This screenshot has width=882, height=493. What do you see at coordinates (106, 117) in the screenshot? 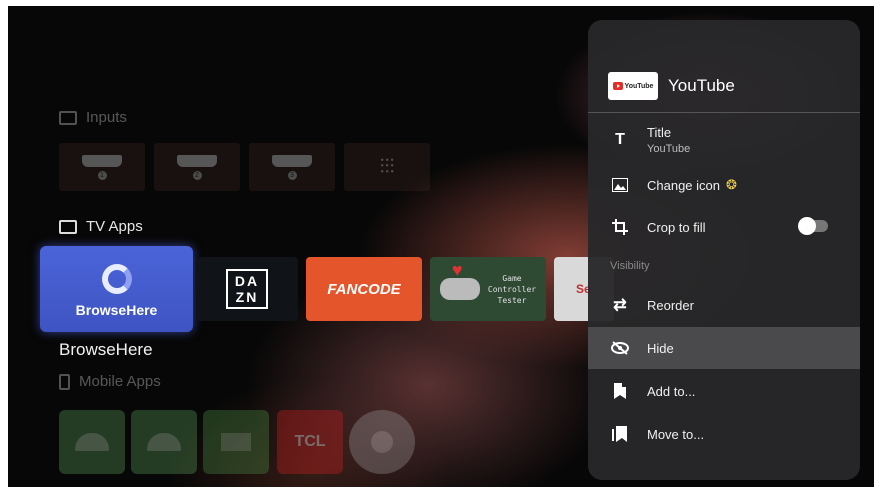
I see `inputs-label: Inputs` at bounding box center [106, 117].